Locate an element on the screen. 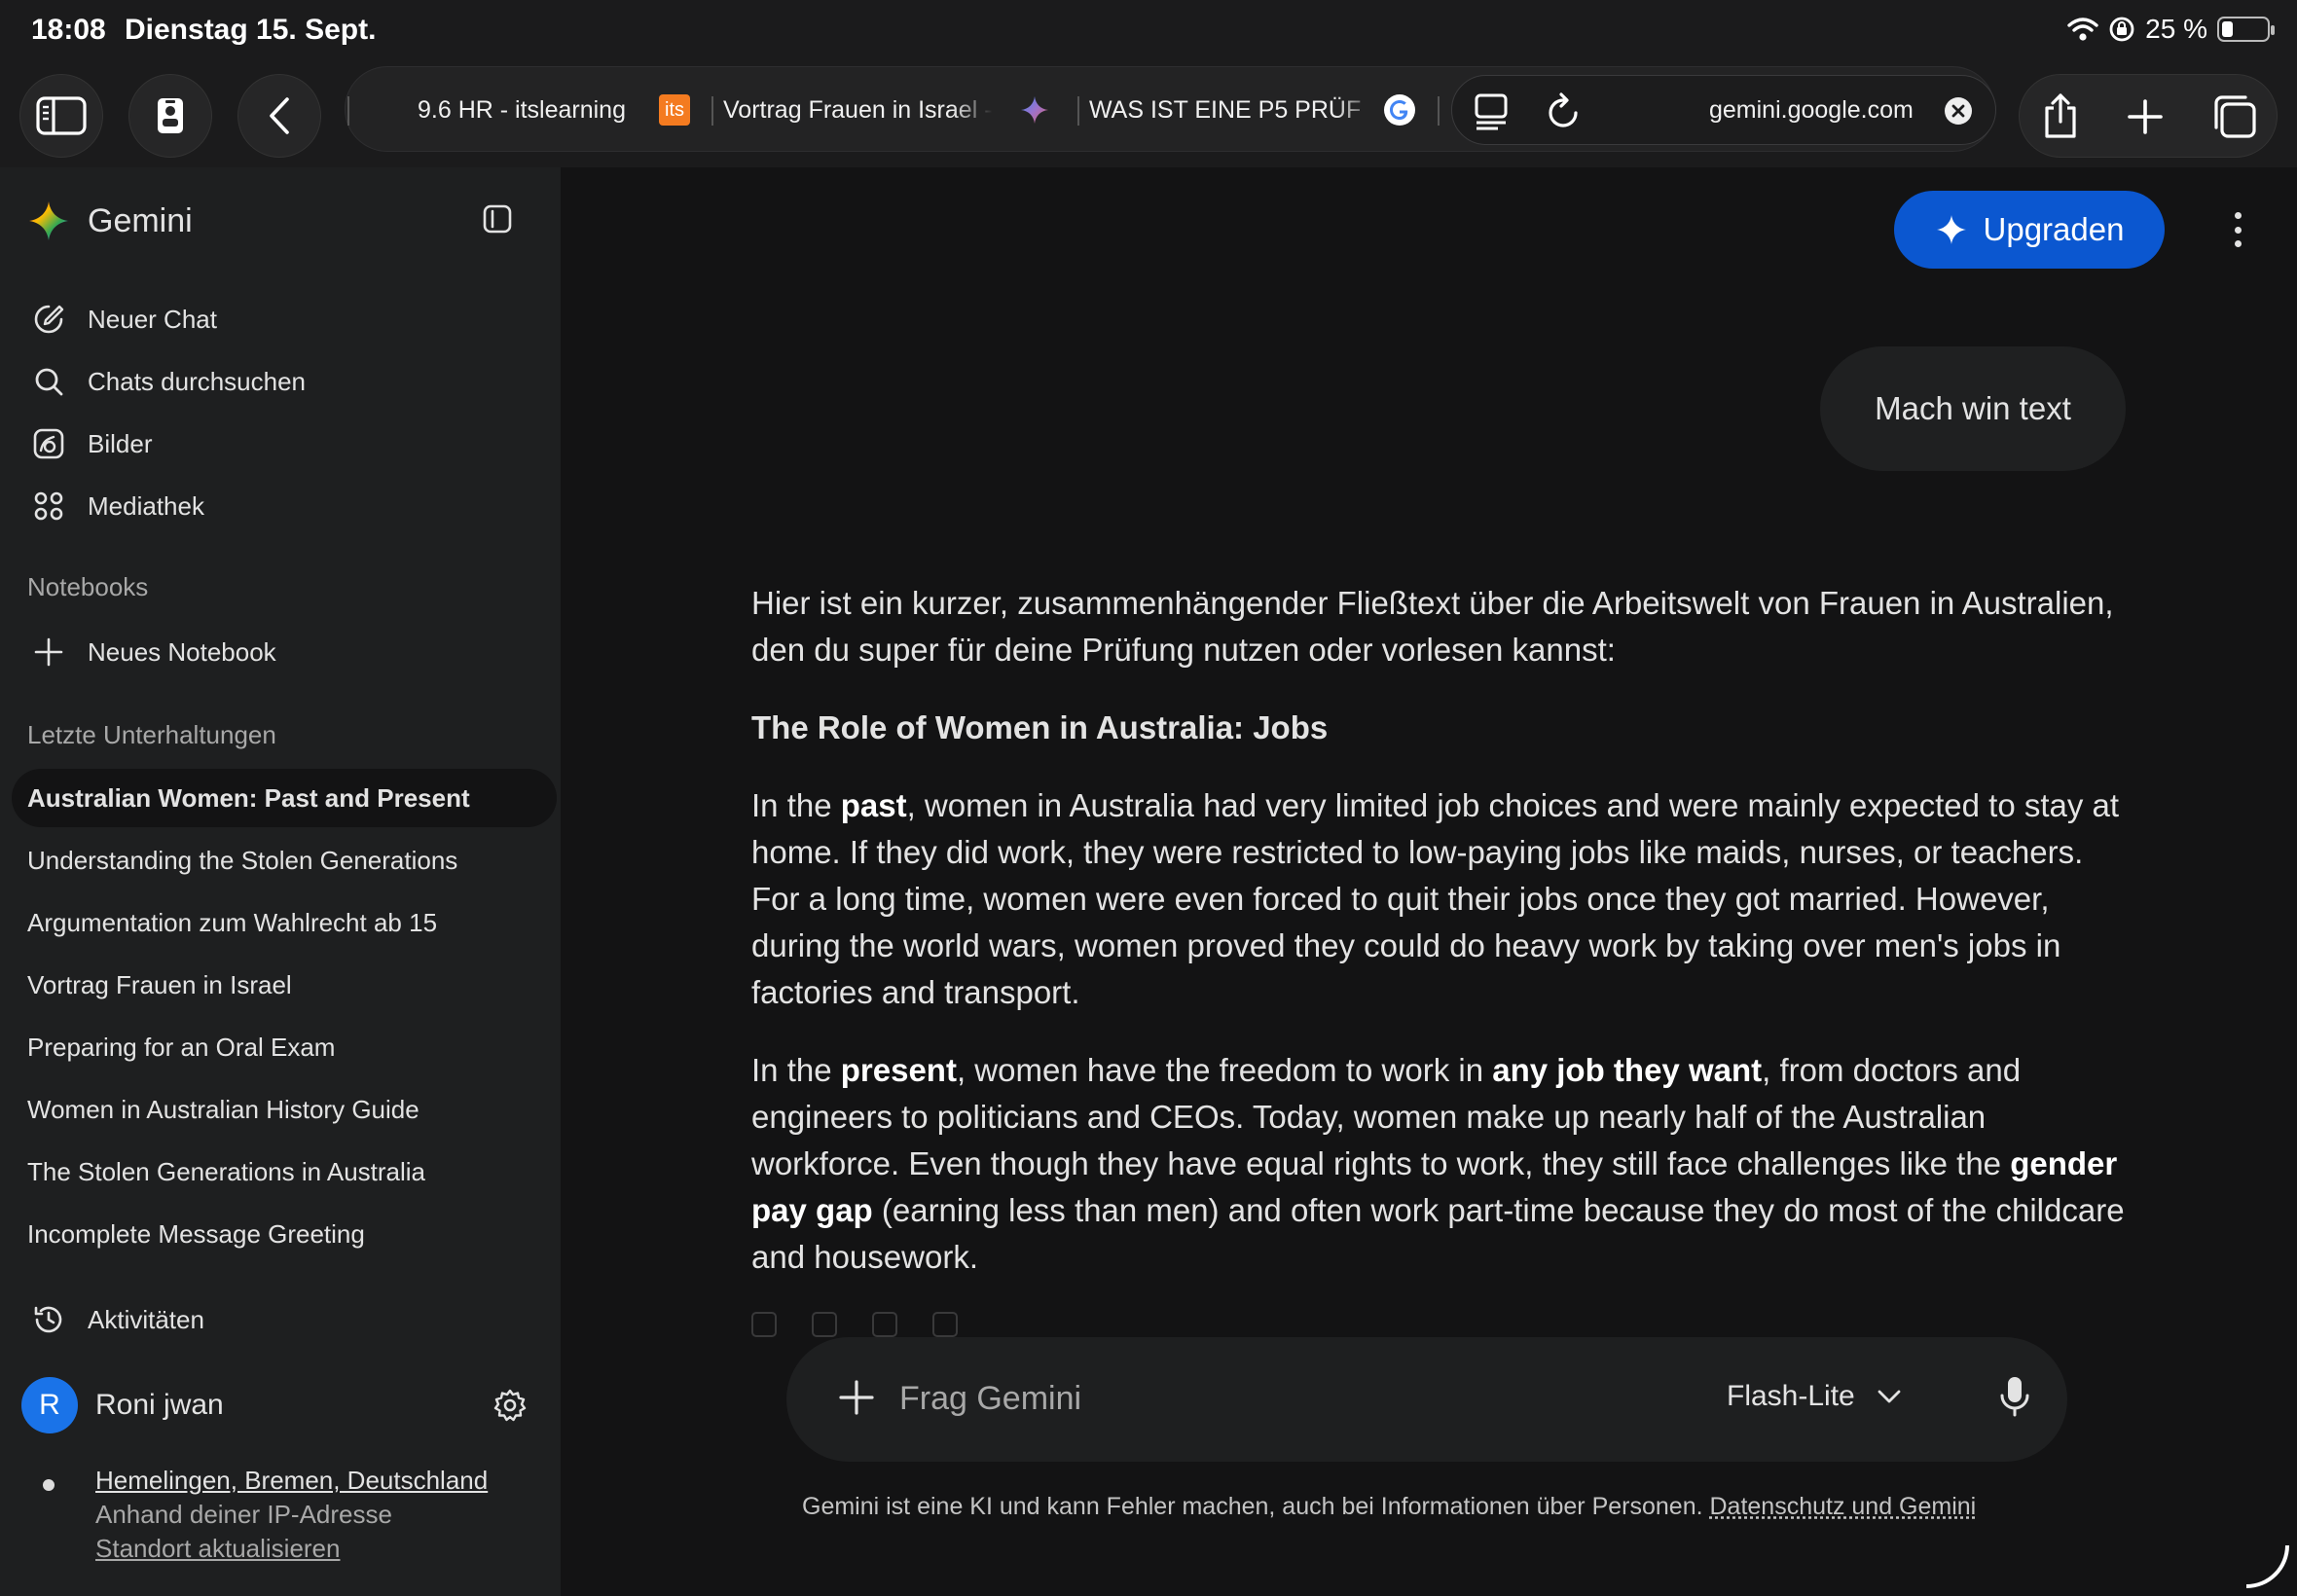  upgrade-label: Upgraden is located at coordinates (2054, 229).